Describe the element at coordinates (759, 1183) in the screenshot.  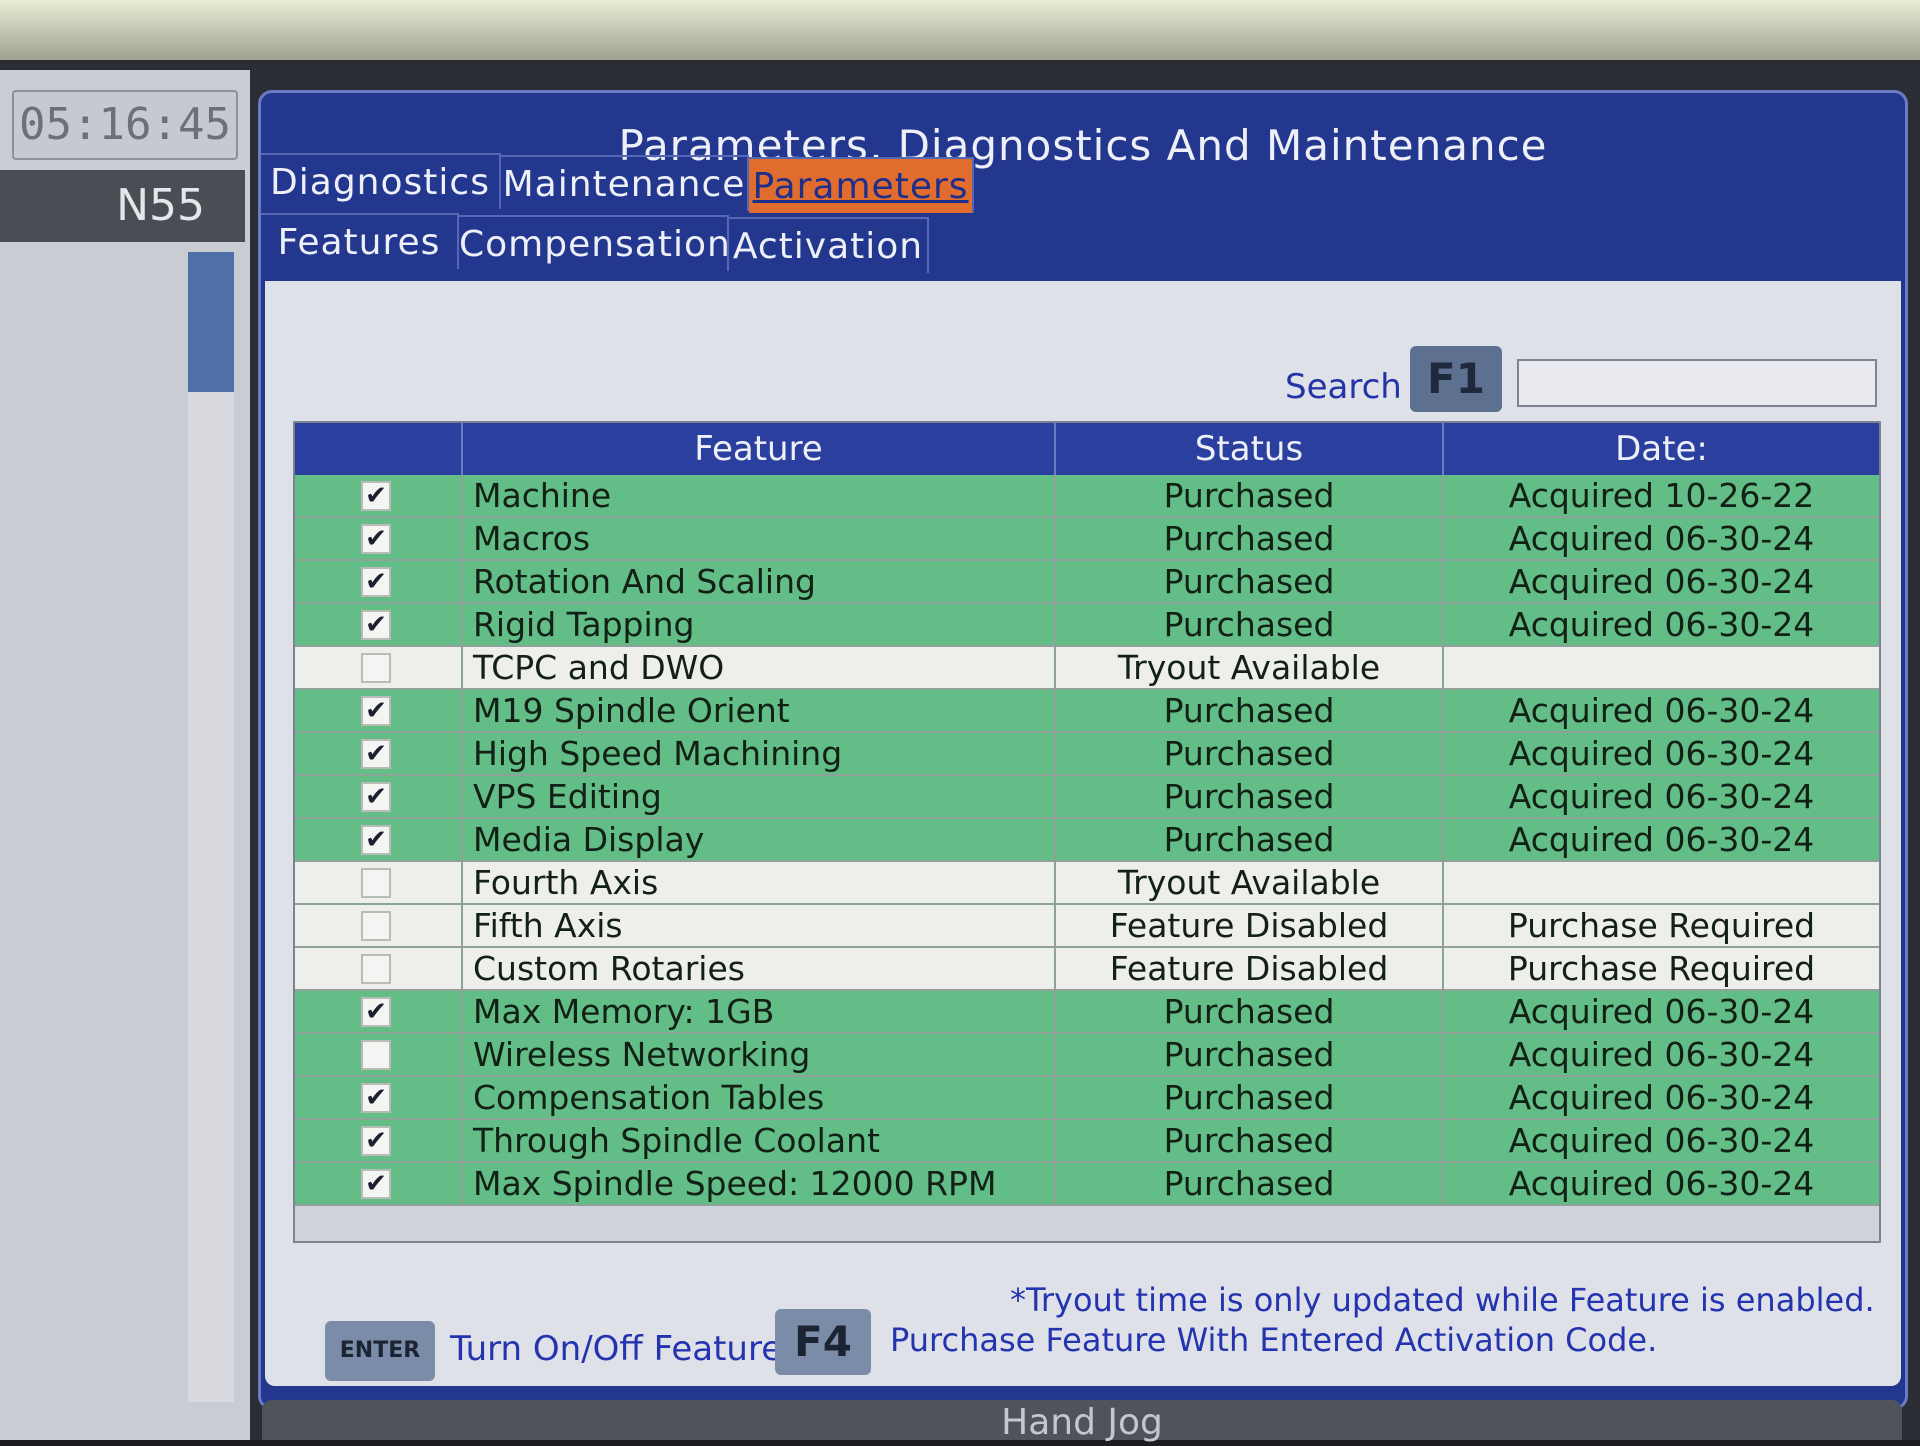
I see `feature-name: Max Spindle Speed: 12000 RPM` at that location.